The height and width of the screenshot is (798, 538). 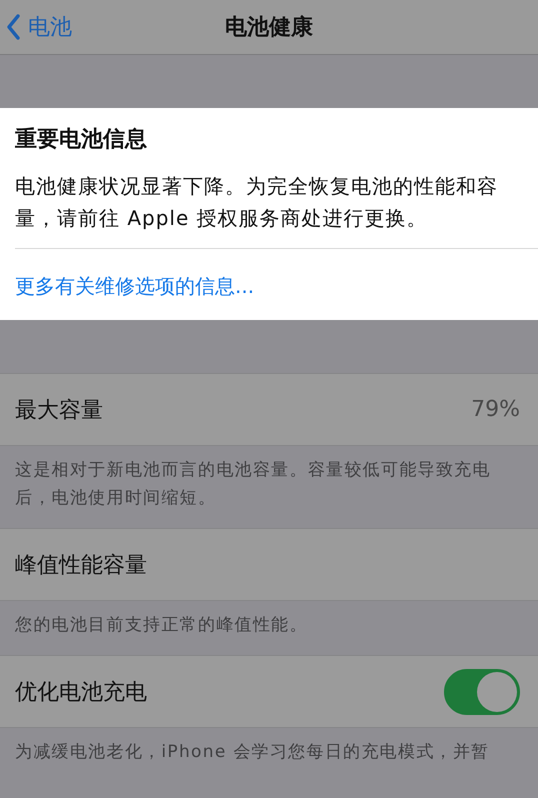 What do you see at coordinates (482, 691) in the screenshot?
I see `toggle-switch` at bounding box center [482, 691].